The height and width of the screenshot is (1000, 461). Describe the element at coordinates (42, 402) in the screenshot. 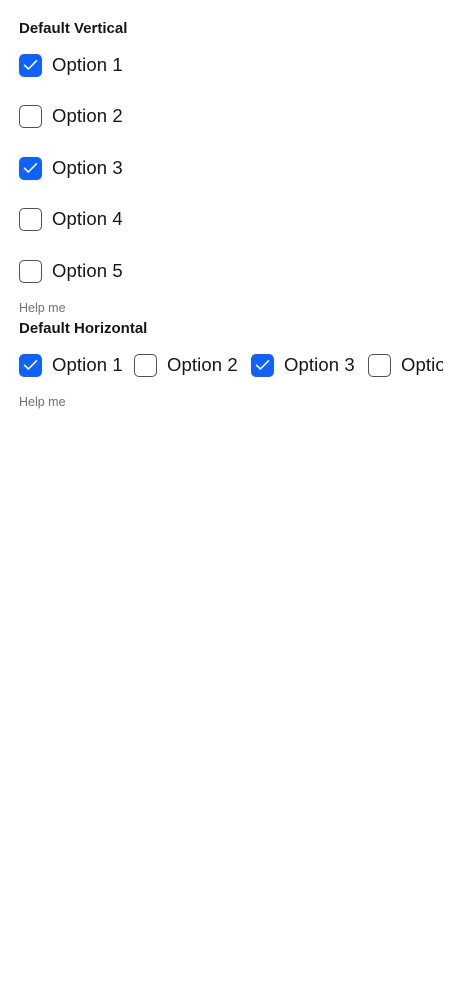

I see `horizontal-help-text: Help me` at that location.